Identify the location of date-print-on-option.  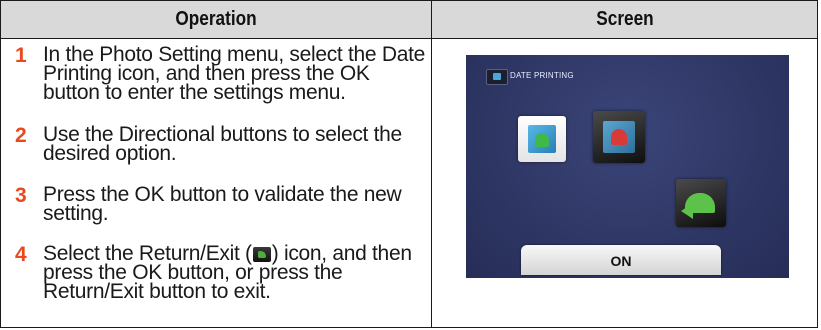
(542, 139).